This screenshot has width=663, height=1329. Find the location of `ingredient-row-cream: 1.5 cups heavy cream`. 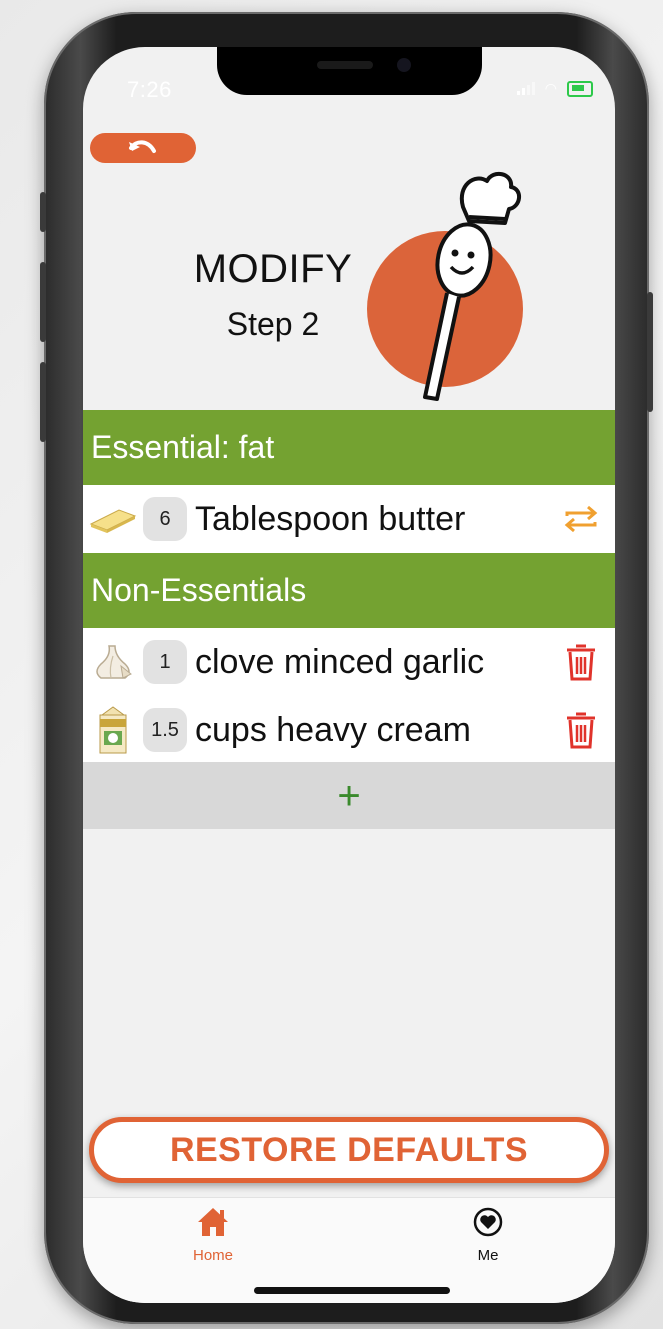

ingredient-row-cream: 1.5 cups heavy cream is located at coordinates (349, 730).